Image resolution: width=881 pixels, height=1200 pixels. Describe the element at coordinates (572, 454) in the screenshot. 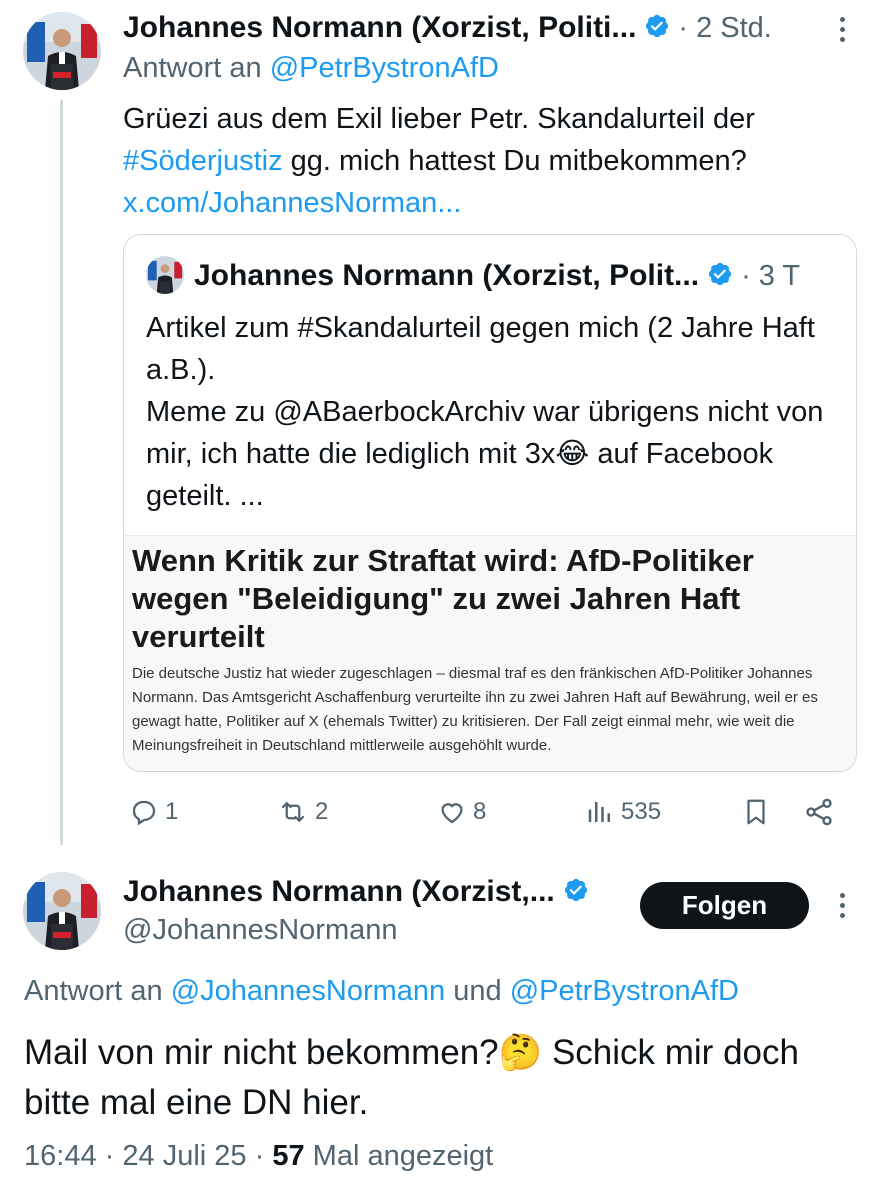

I see `laughing-emoji-icon: 😂` at that location.